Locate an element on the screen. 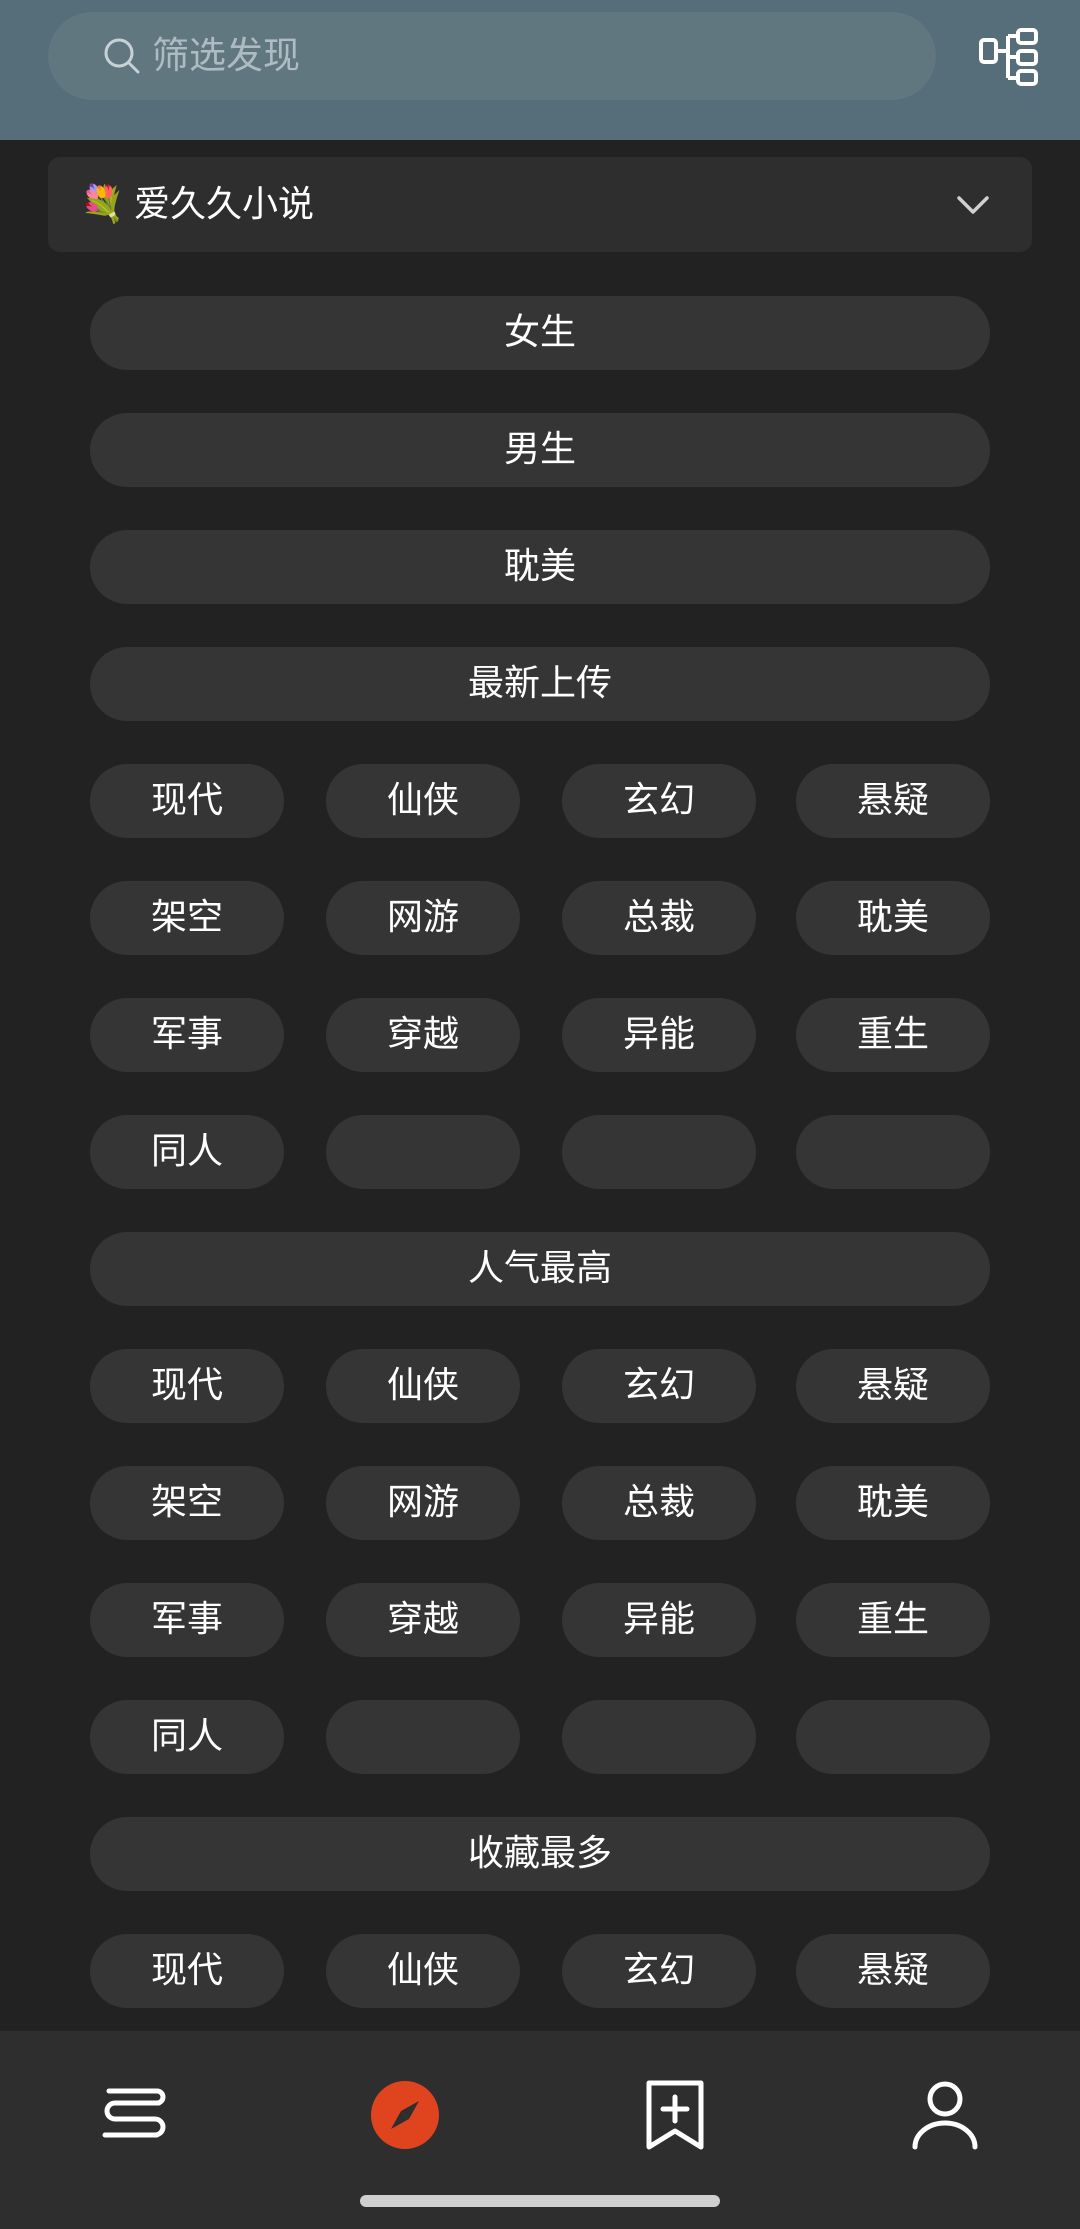 The image size is (1080, 2229). section-header-button: 收藏最多 is located at coordinates (540, 1854).